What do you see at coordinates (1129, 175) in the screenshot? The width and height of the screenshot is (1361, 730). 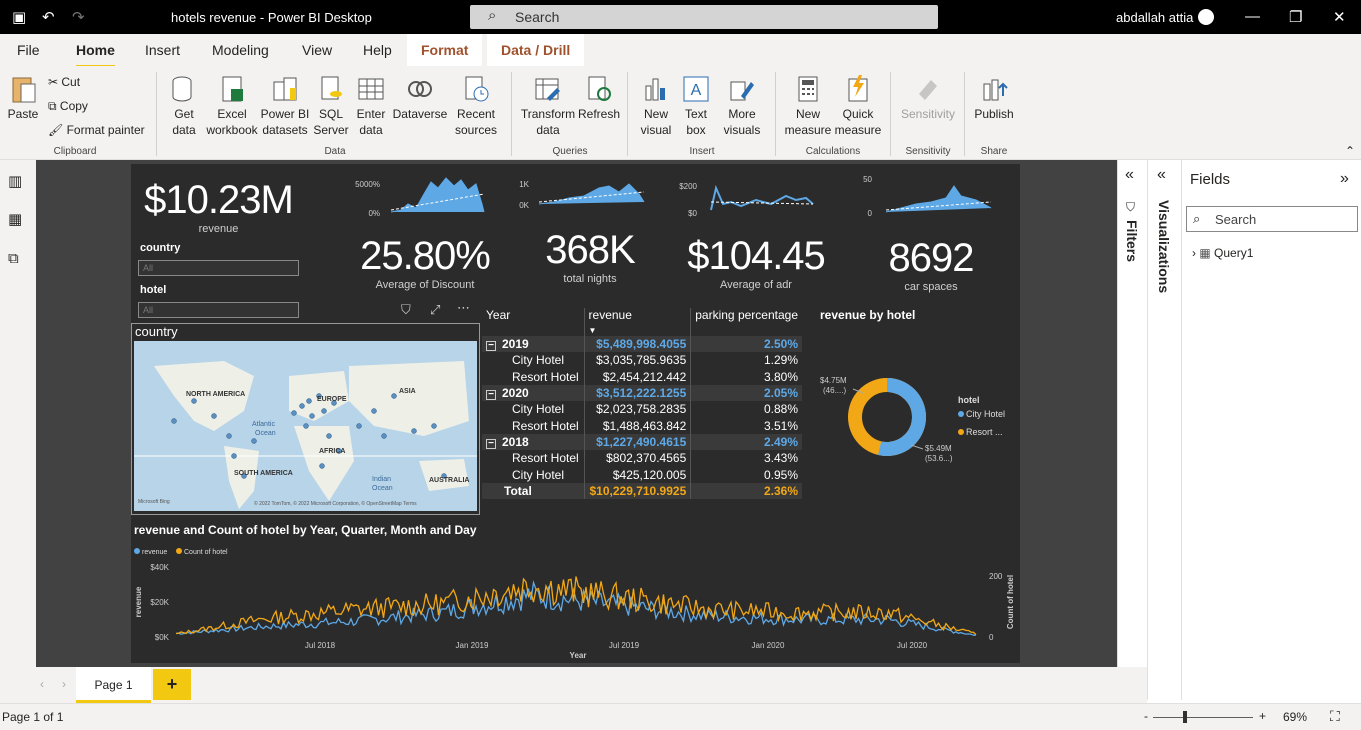 I see `expand-filters-icon: «` at bounding box center [1129, 175].